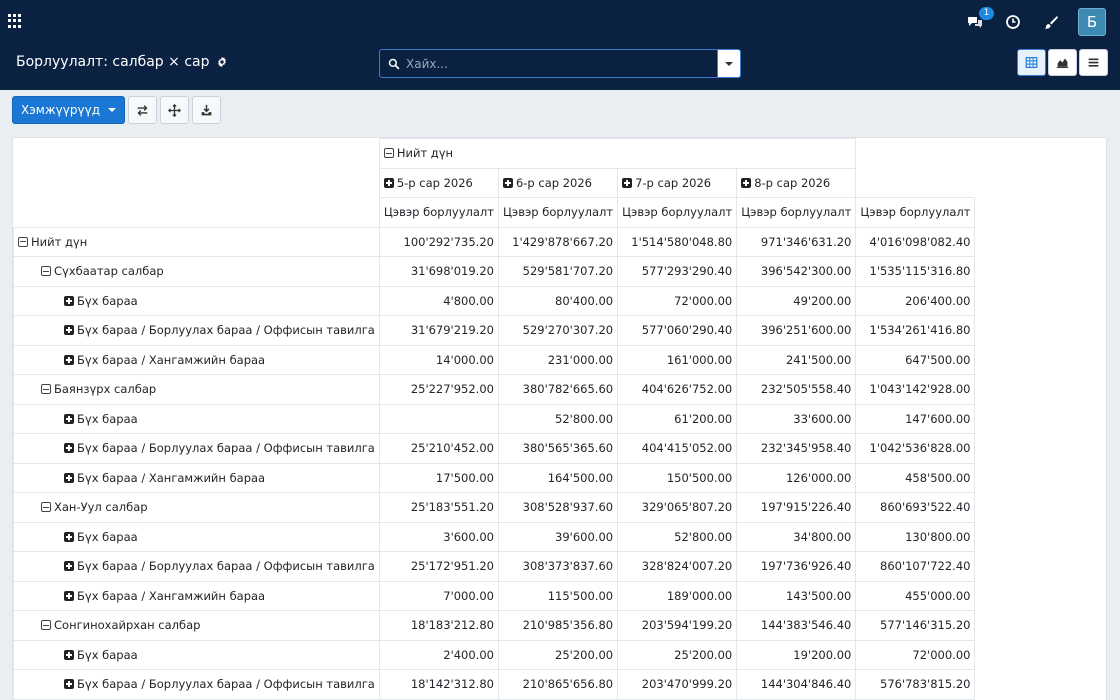 The width and height of the screenshot is (1120, 700). Describe the element at coordinates (677, 595) in the screenshot. I see `pivot-cell: 189'000.00` at that location.